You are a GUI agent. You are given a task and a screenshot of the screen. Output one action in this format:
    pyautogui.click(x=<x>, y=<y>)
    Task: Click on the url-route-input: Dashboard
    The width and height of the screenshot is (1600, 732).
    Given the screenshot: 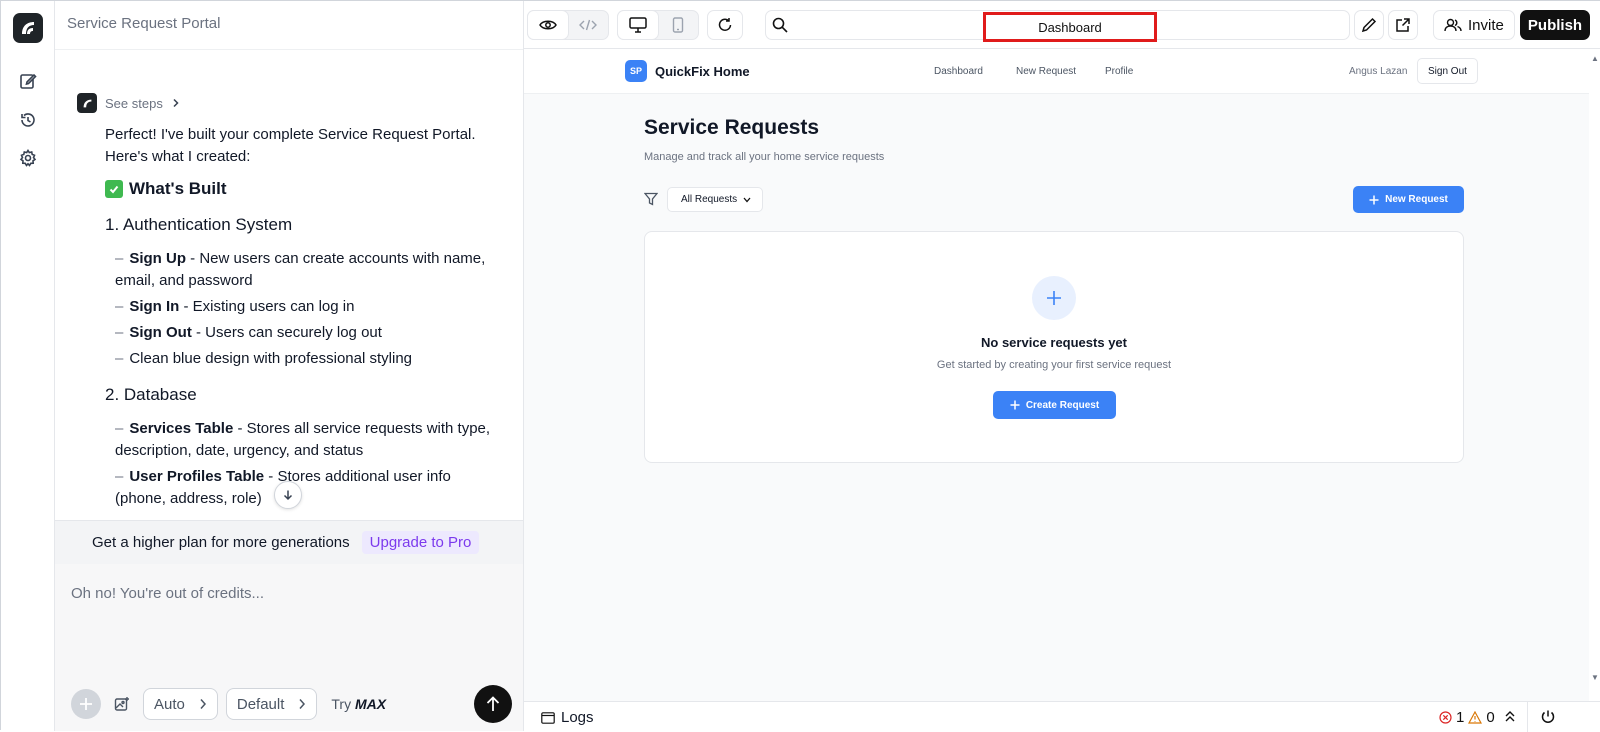 What is the action you would take?
    pyautogui.click(x=1070, y=27)
    